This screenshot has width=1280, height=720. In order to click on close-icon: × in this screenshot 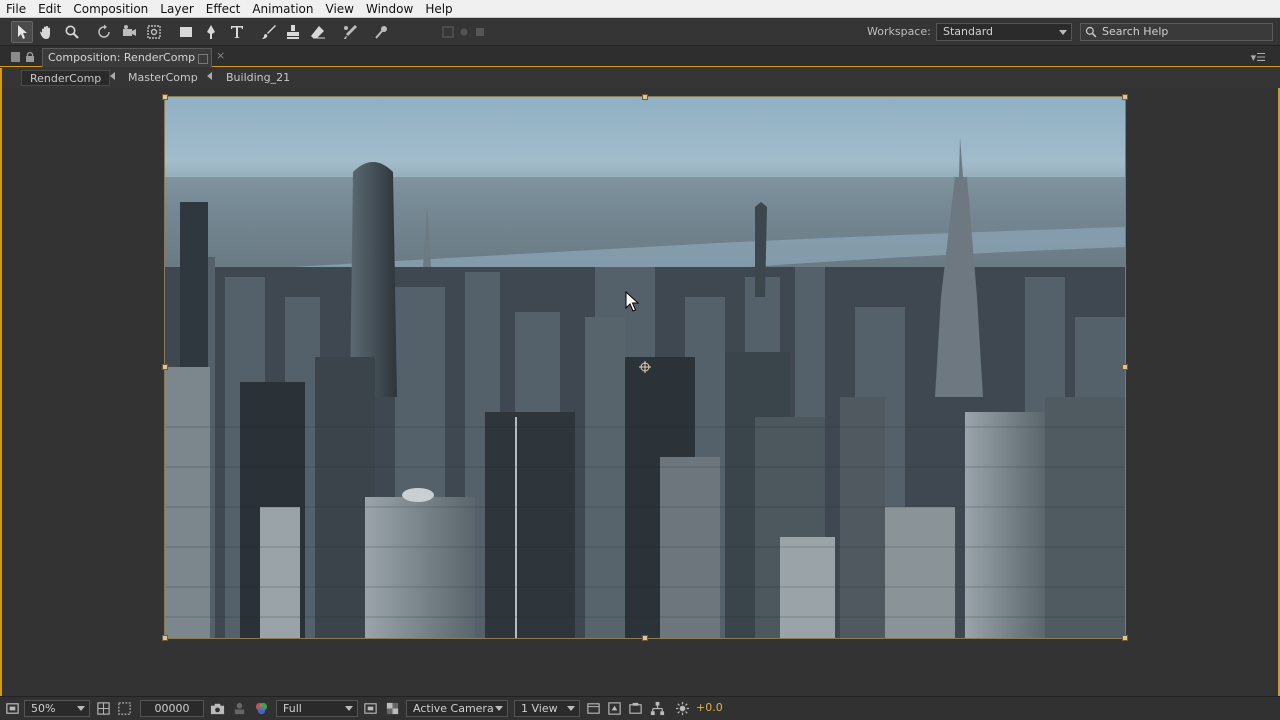, I will do `click(220, 55)`.